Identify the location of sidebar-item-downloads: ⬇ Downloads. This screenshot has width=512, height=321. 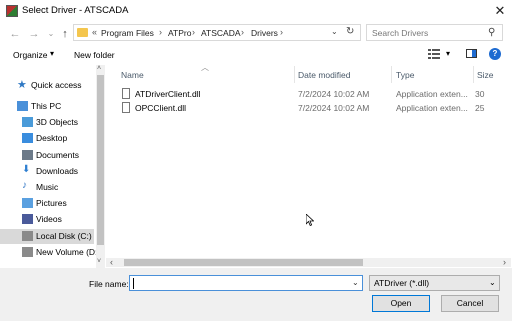
(47, 171).